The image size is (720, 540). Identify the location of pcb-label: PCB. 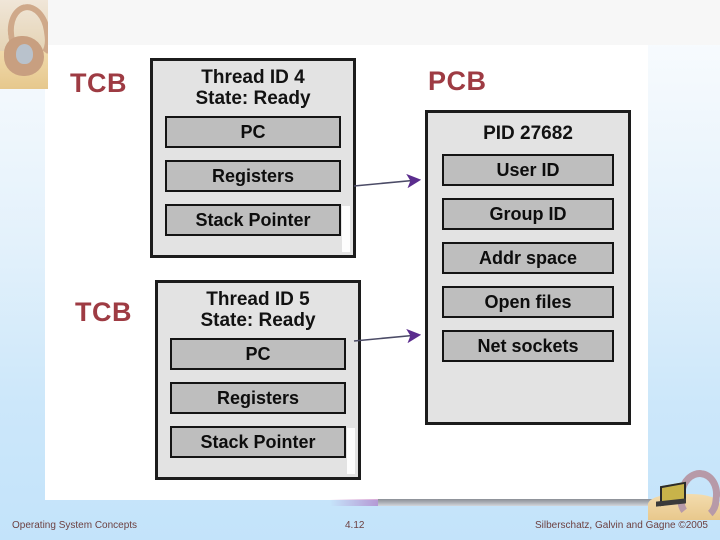
(457, 81).